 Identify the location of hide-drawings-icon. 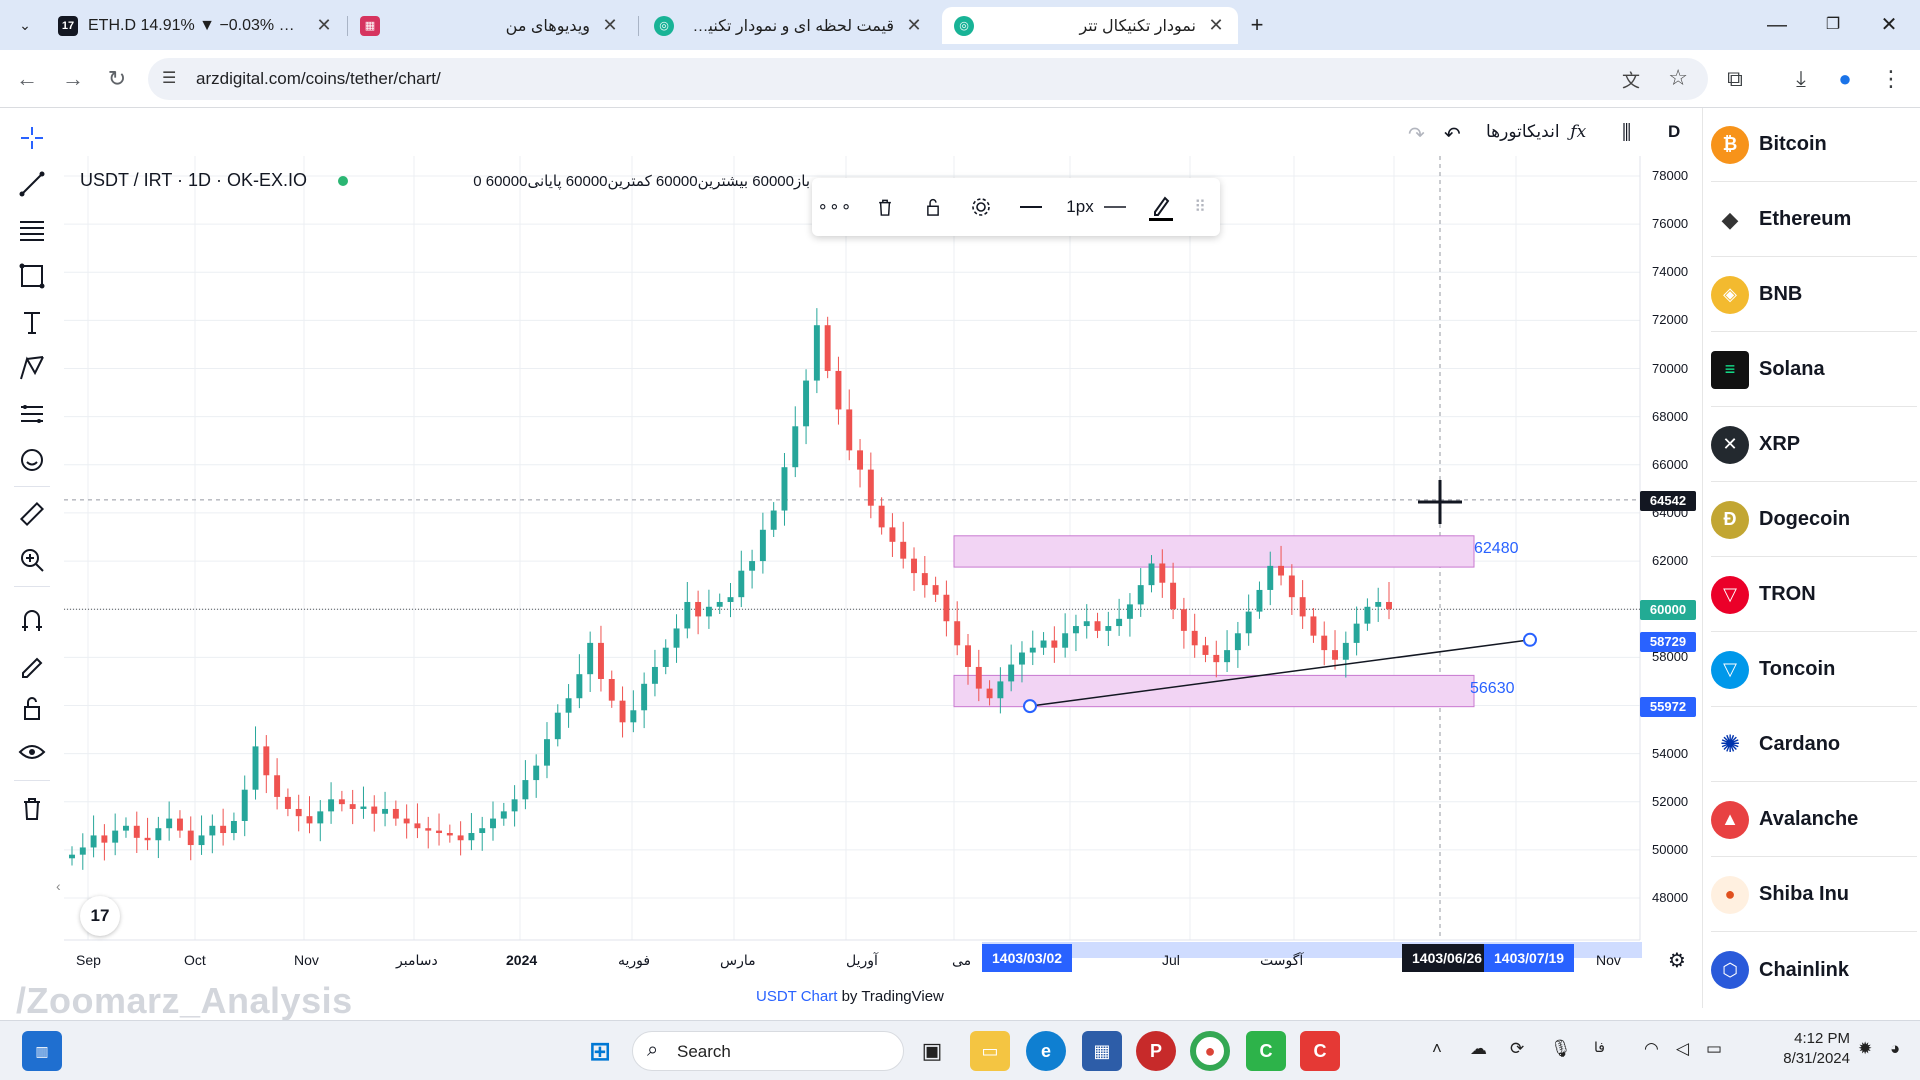
(32, 752).